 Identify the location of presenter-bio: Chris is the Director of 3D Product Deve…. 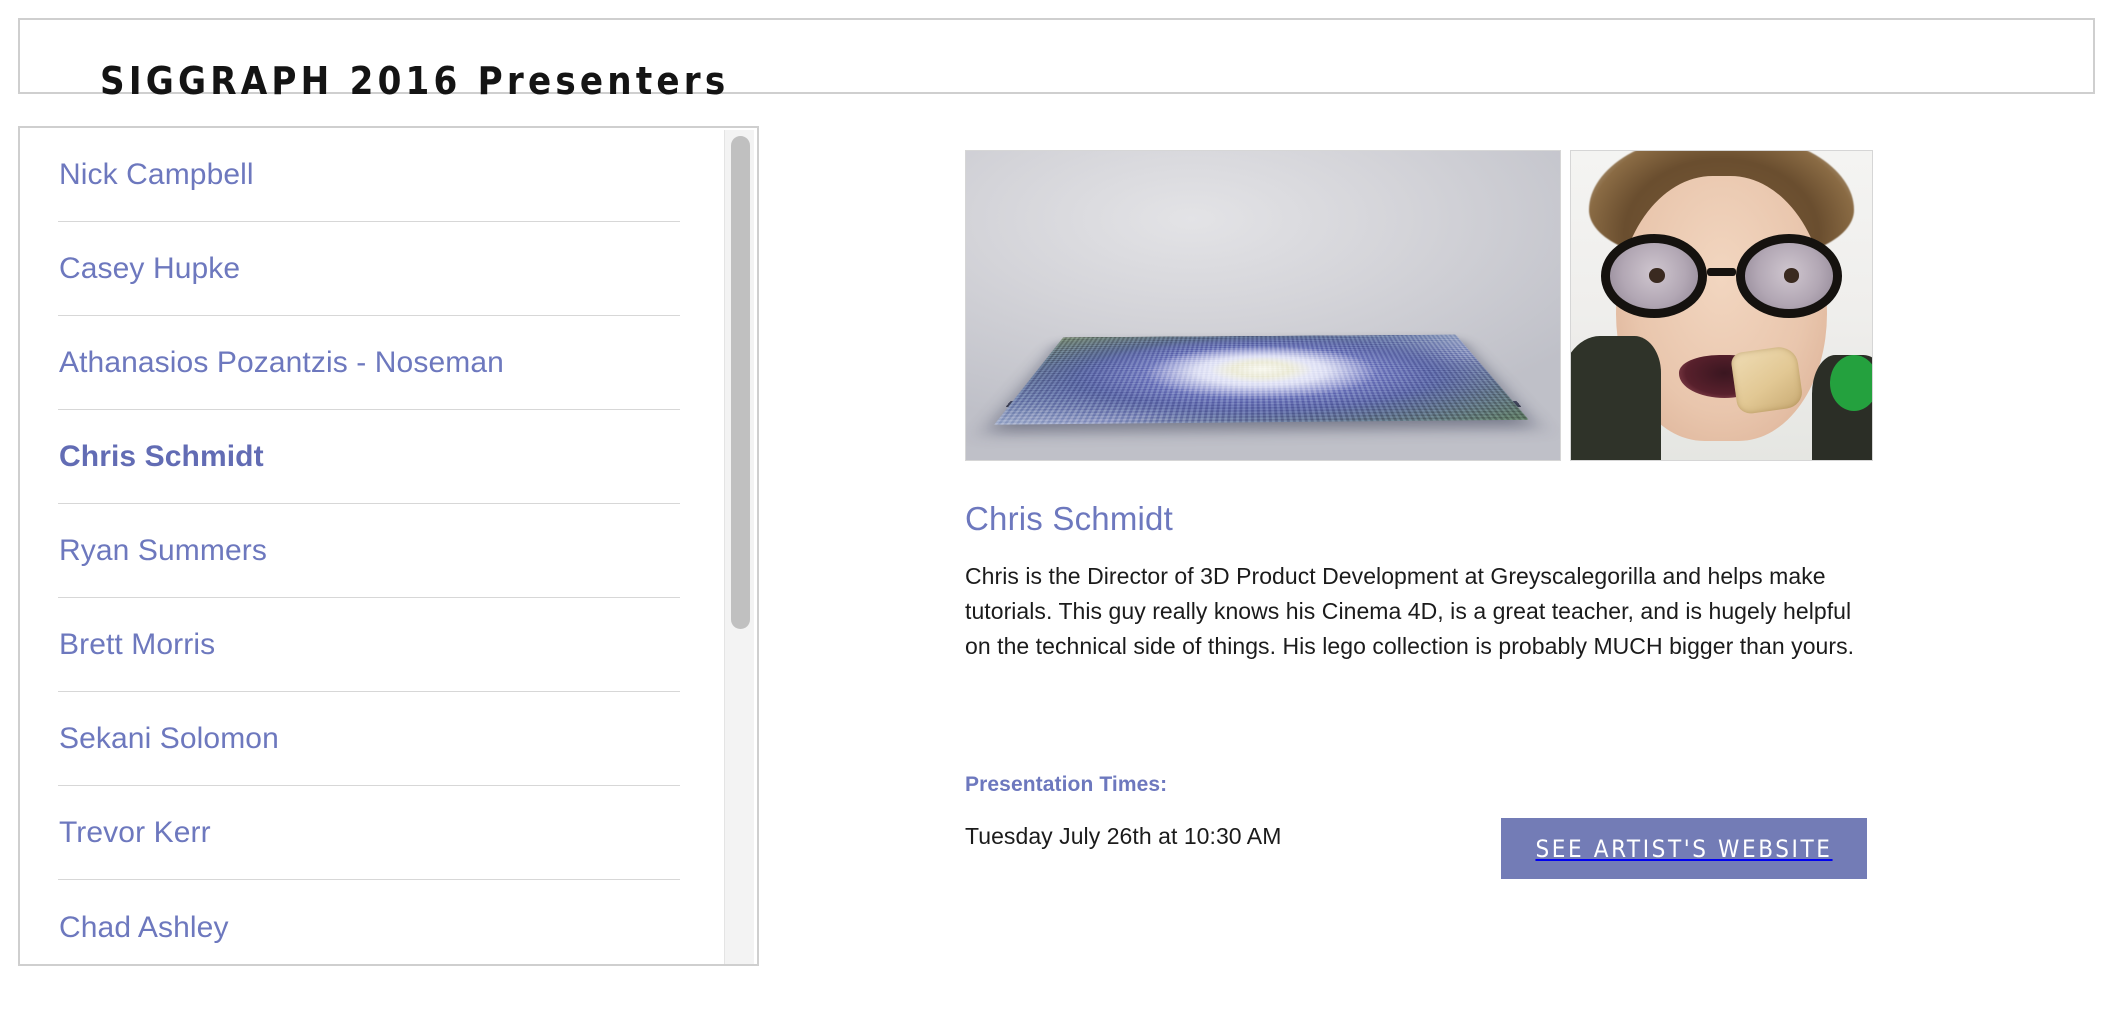
(1410, 611).